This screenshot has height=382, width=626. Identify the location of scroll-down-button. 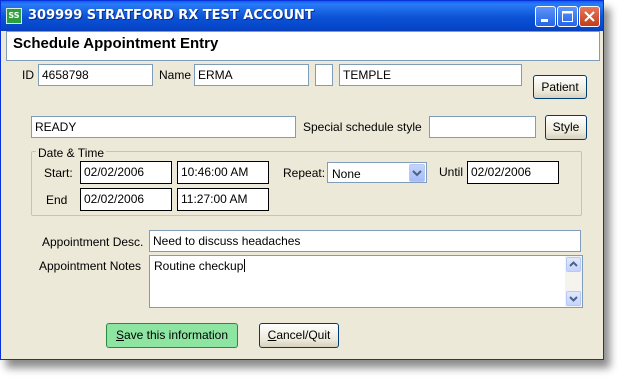
(573, 298).